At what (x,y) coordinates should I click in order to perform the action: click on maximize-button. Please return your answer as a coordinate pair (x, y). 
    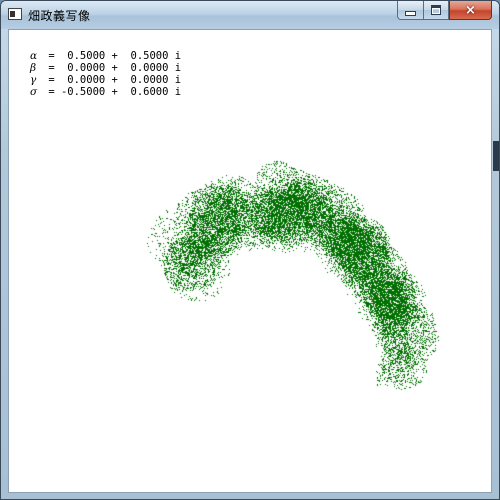
    Looking at the image, I should click on (436, 10).